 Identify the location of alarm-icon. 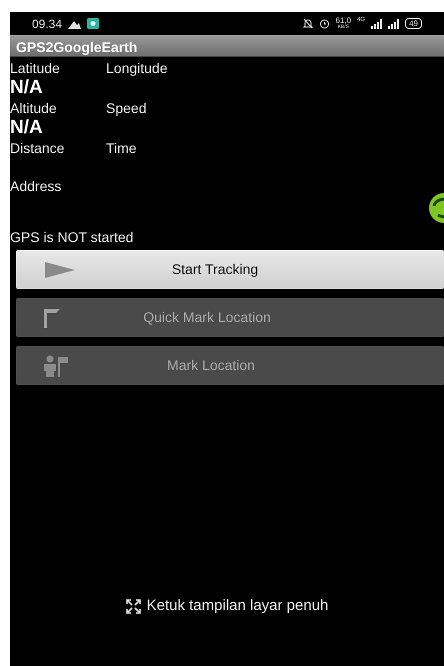
(324, 23).